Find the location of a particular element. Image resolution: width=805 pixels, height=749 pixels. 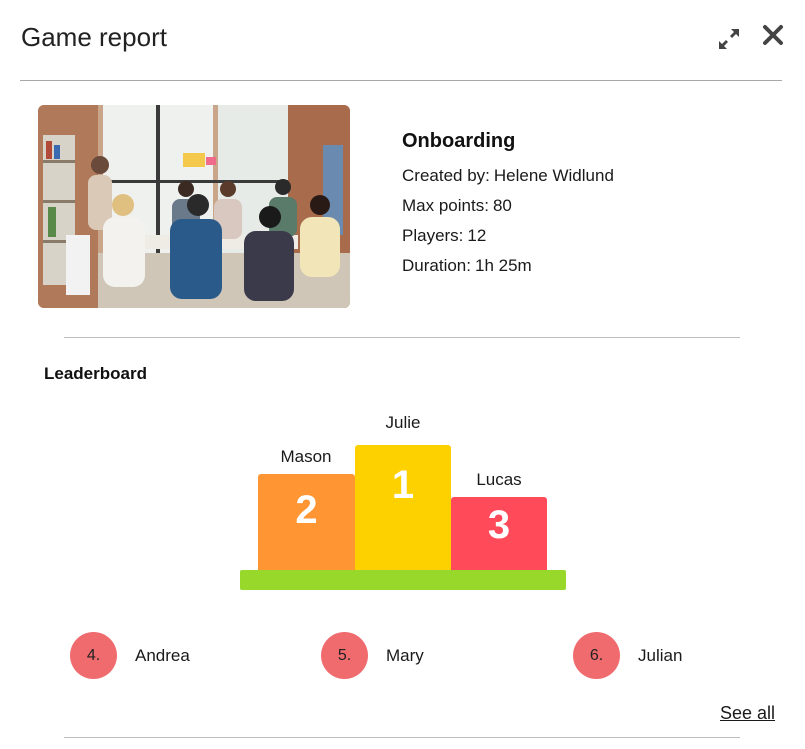

game-cover-image is located at coordinates (194, 206).